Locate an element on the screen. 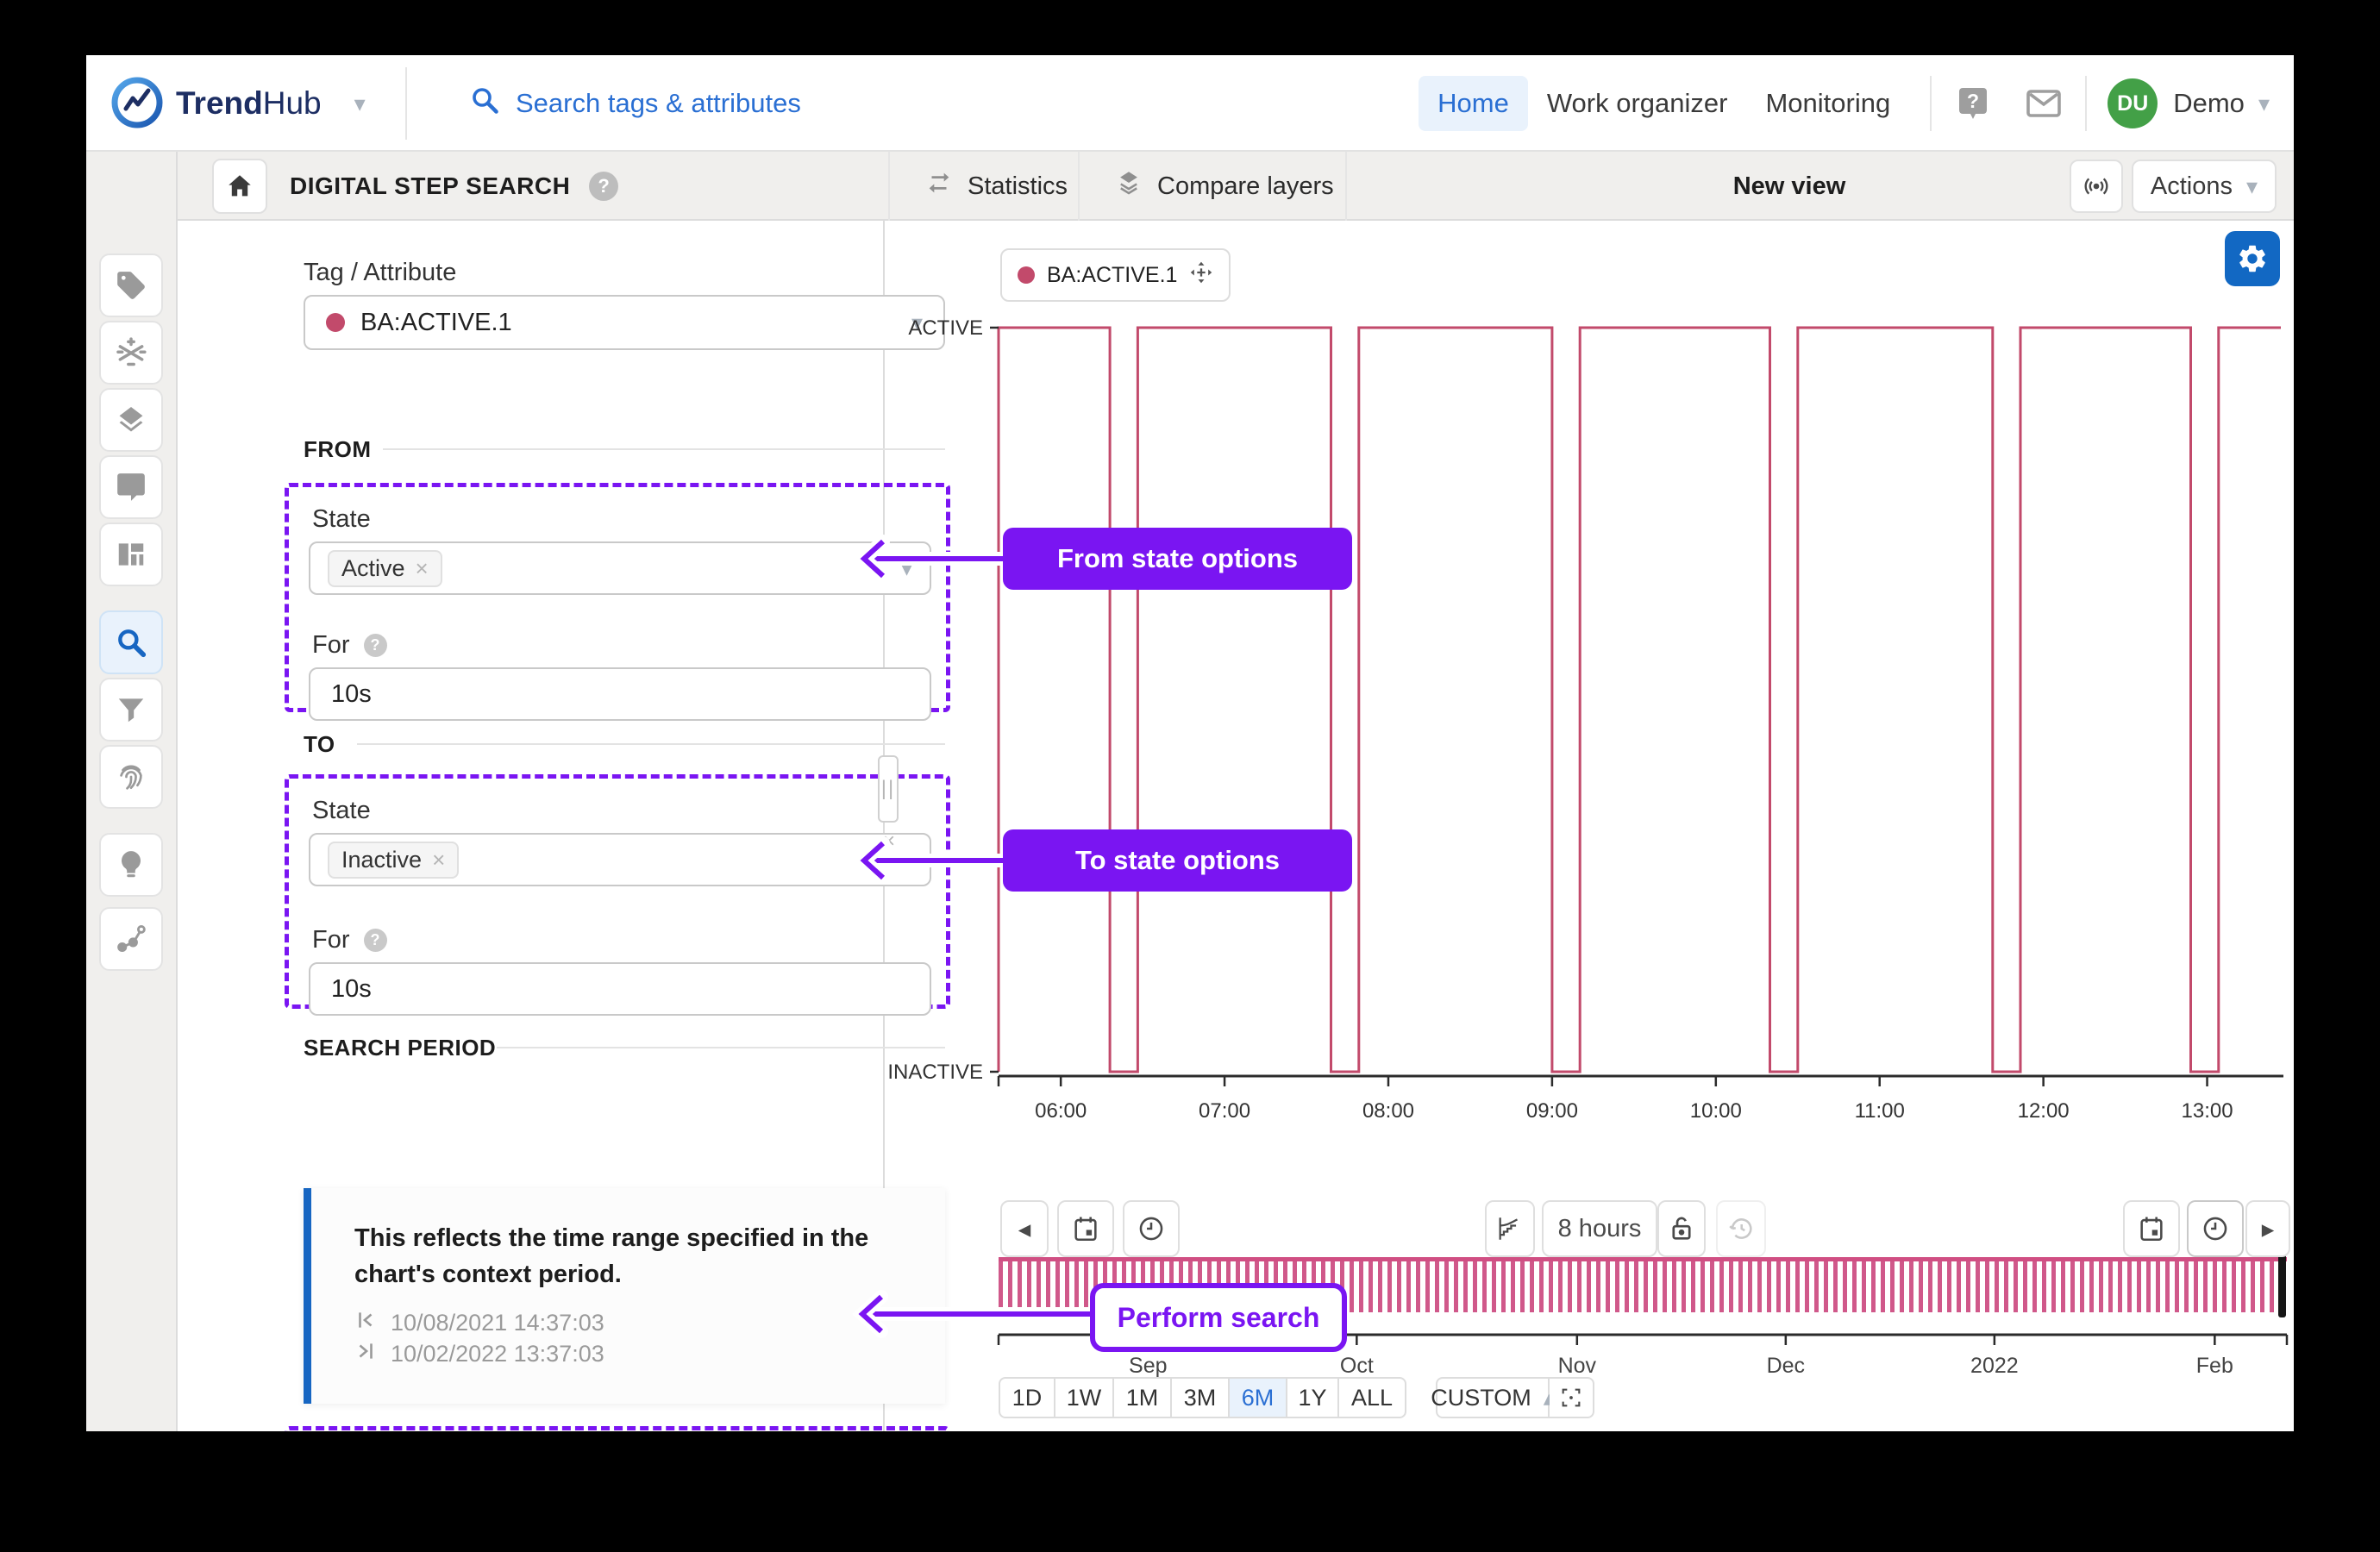 The image size is (2380, 1552). sidebar-item-fingerprint is located at coordinates (131, 777).